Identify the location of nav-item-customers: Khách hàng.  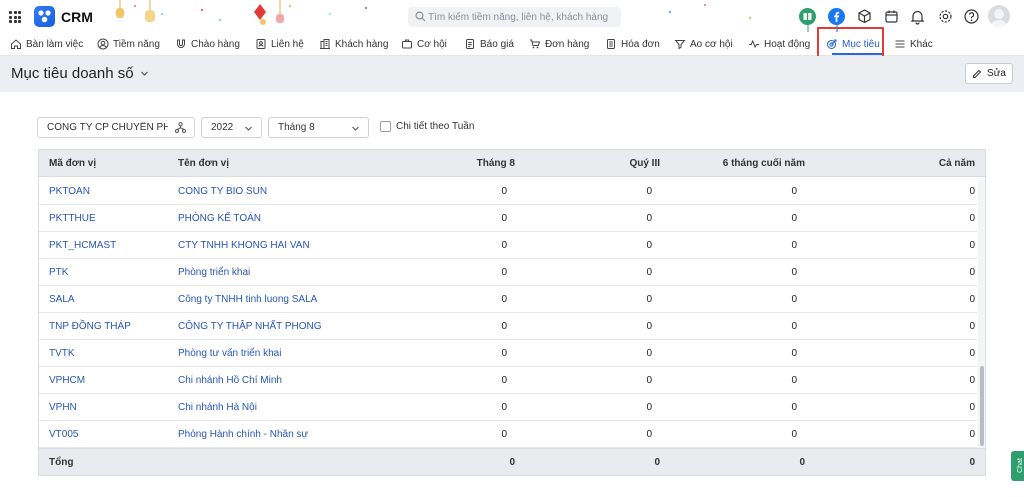
(353, 44).